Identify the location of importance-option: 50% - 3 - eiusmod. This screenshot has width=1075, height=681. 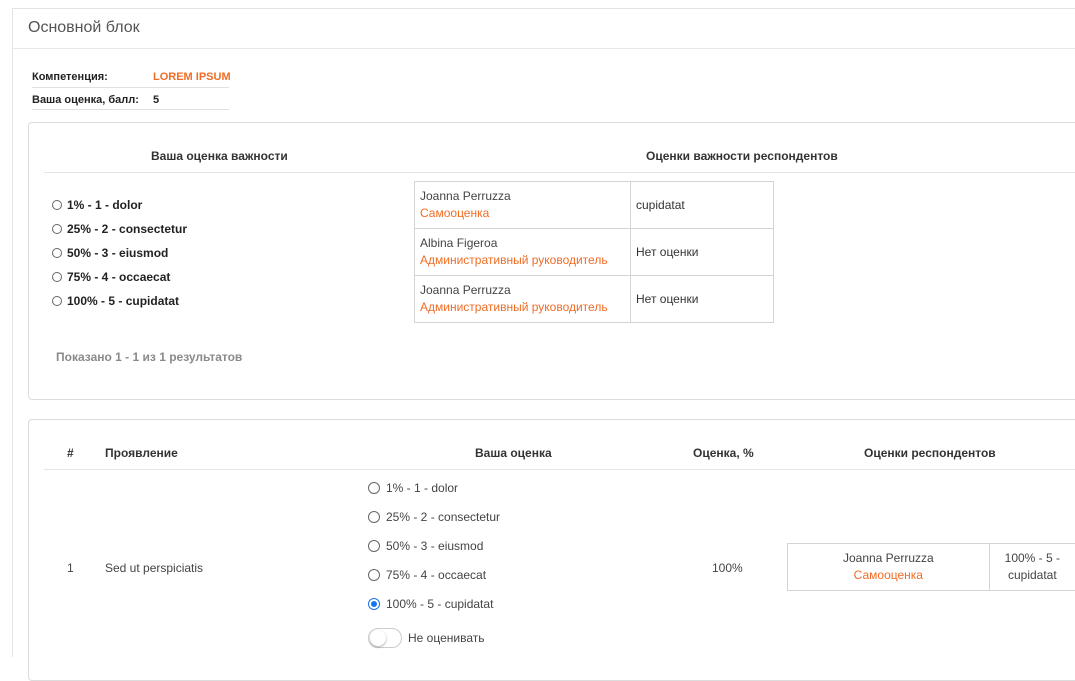
(119, 253).